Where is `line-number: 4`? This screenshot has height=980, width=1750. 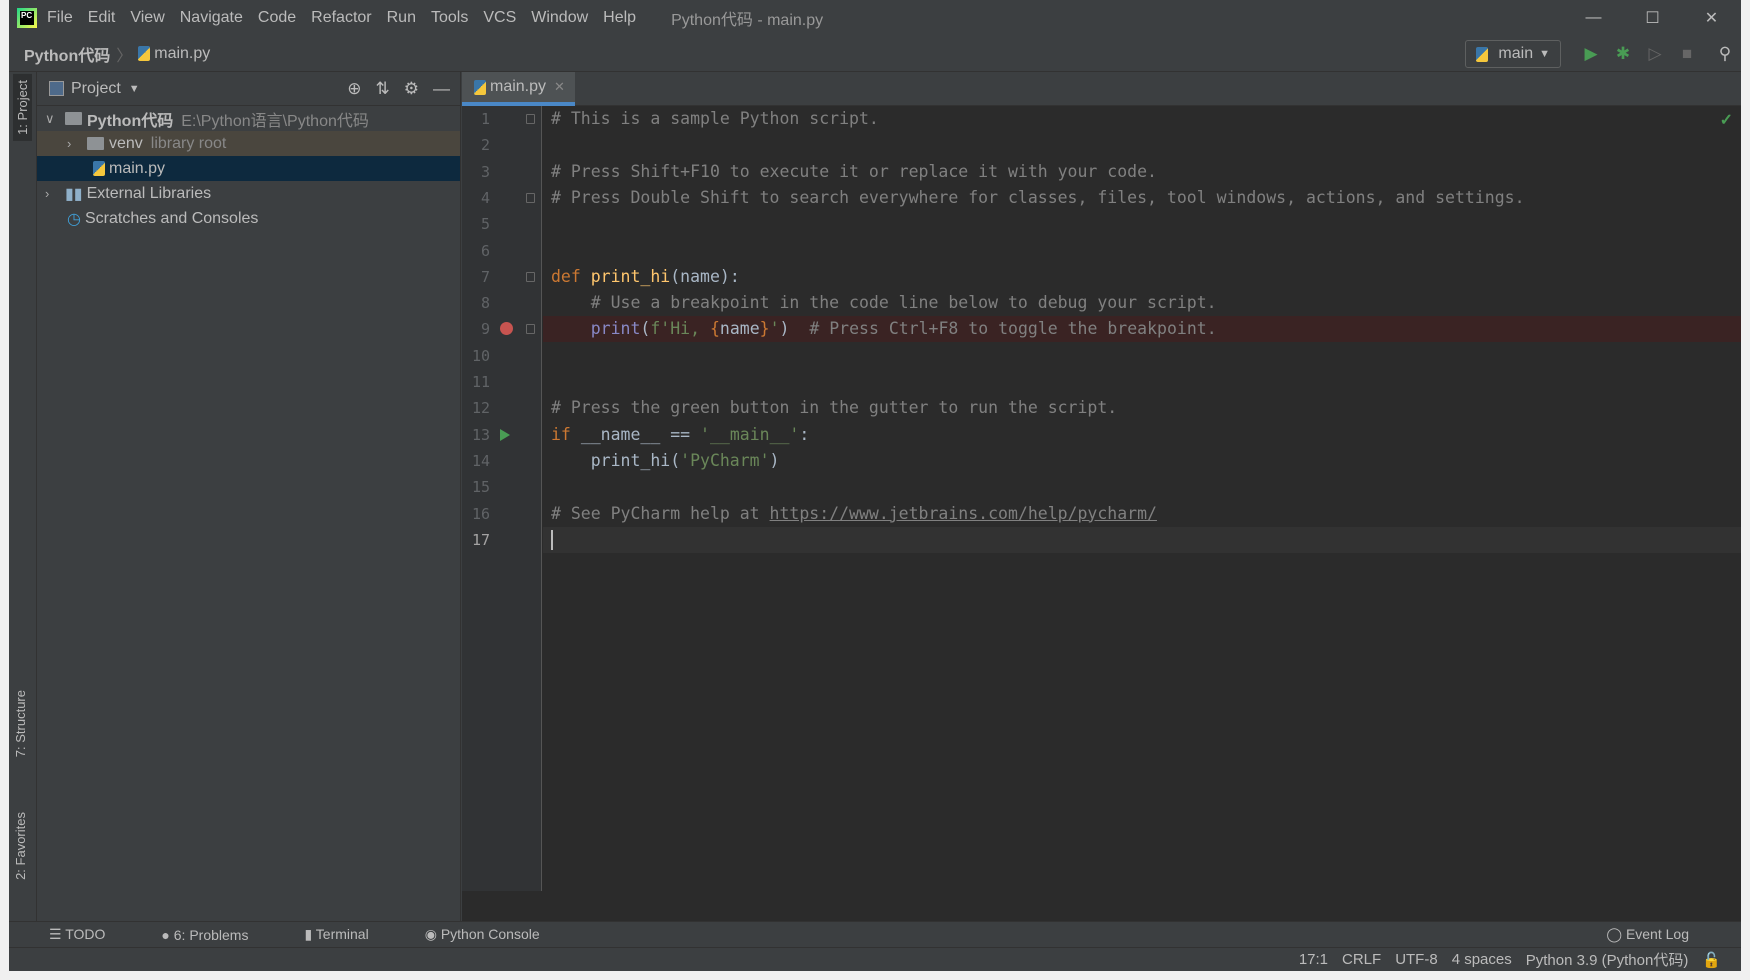 line-number: 4 is located at coordinates (485, 197).